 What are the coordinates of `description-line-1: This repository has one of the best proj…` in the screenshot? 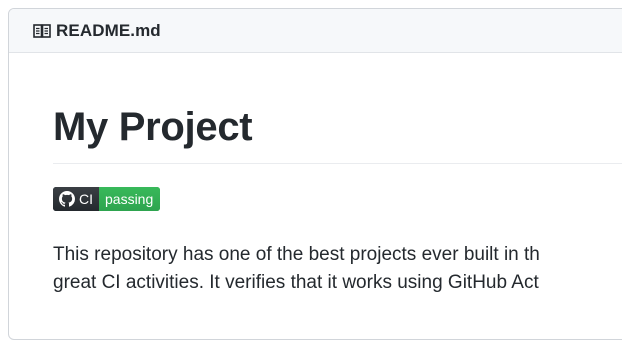 It's located at (296, 254).